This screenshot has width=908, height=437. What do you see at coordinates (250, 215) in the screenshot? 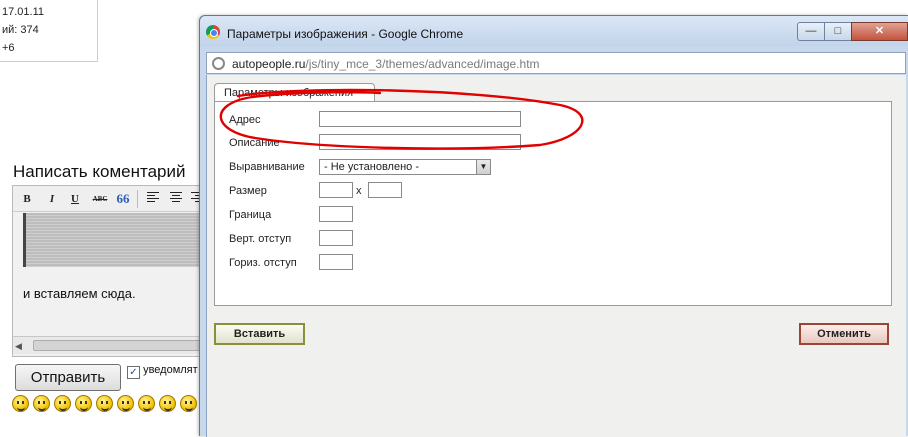
I see `border-label: Граница` at bounding box center [250, 215].